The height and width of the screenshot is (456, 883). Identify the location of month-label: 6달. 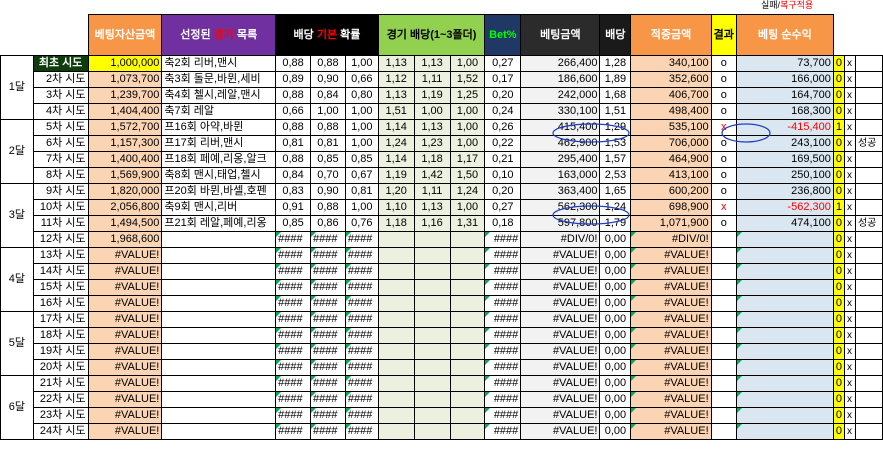
(17, 407).